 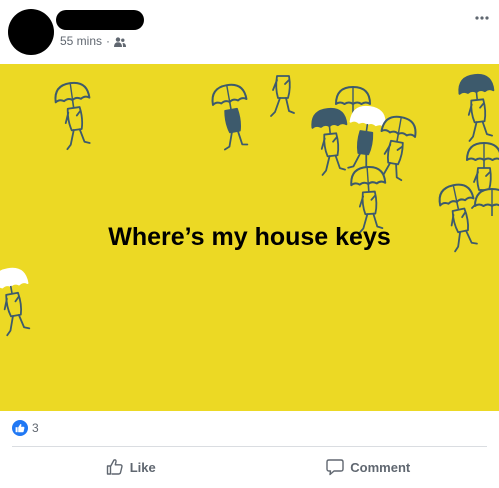 What do you see at coordinates (380, 467) in the screenshot?
I see `comment-button-label: Comment` at bounding box center [380, 467].